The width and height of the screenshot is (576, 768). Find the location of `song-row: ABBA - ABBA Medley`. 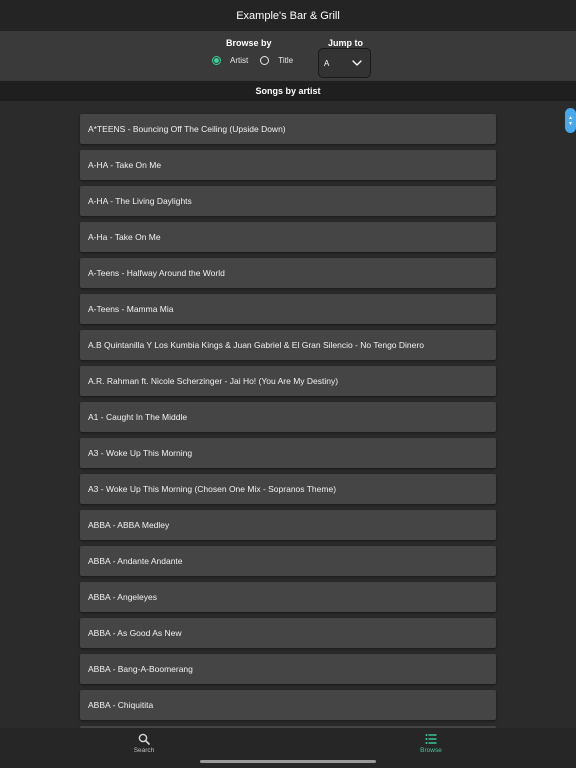

song-row: ABBA - ABBA Medley is located at coordinates (288, 525).